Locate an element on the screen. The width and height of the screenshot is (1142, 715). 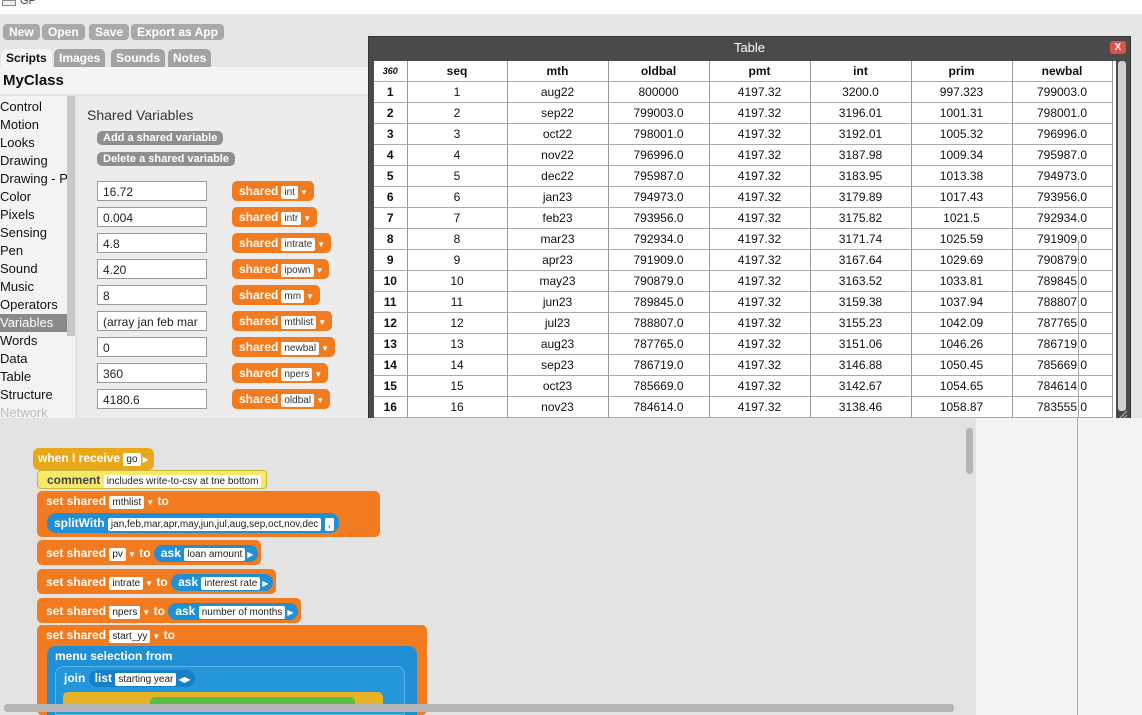
ask-block: ask interest rate ▶ is located at coordinates (222, 582).